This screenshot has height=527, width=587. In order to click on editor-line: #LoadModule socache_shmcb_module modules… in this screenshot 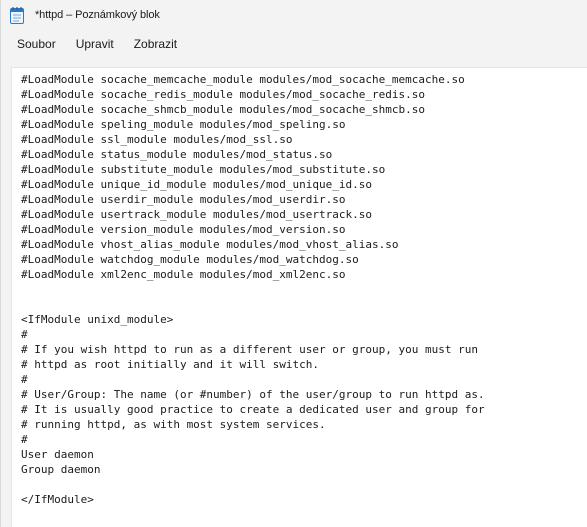, I will do `click(304, 109)`.